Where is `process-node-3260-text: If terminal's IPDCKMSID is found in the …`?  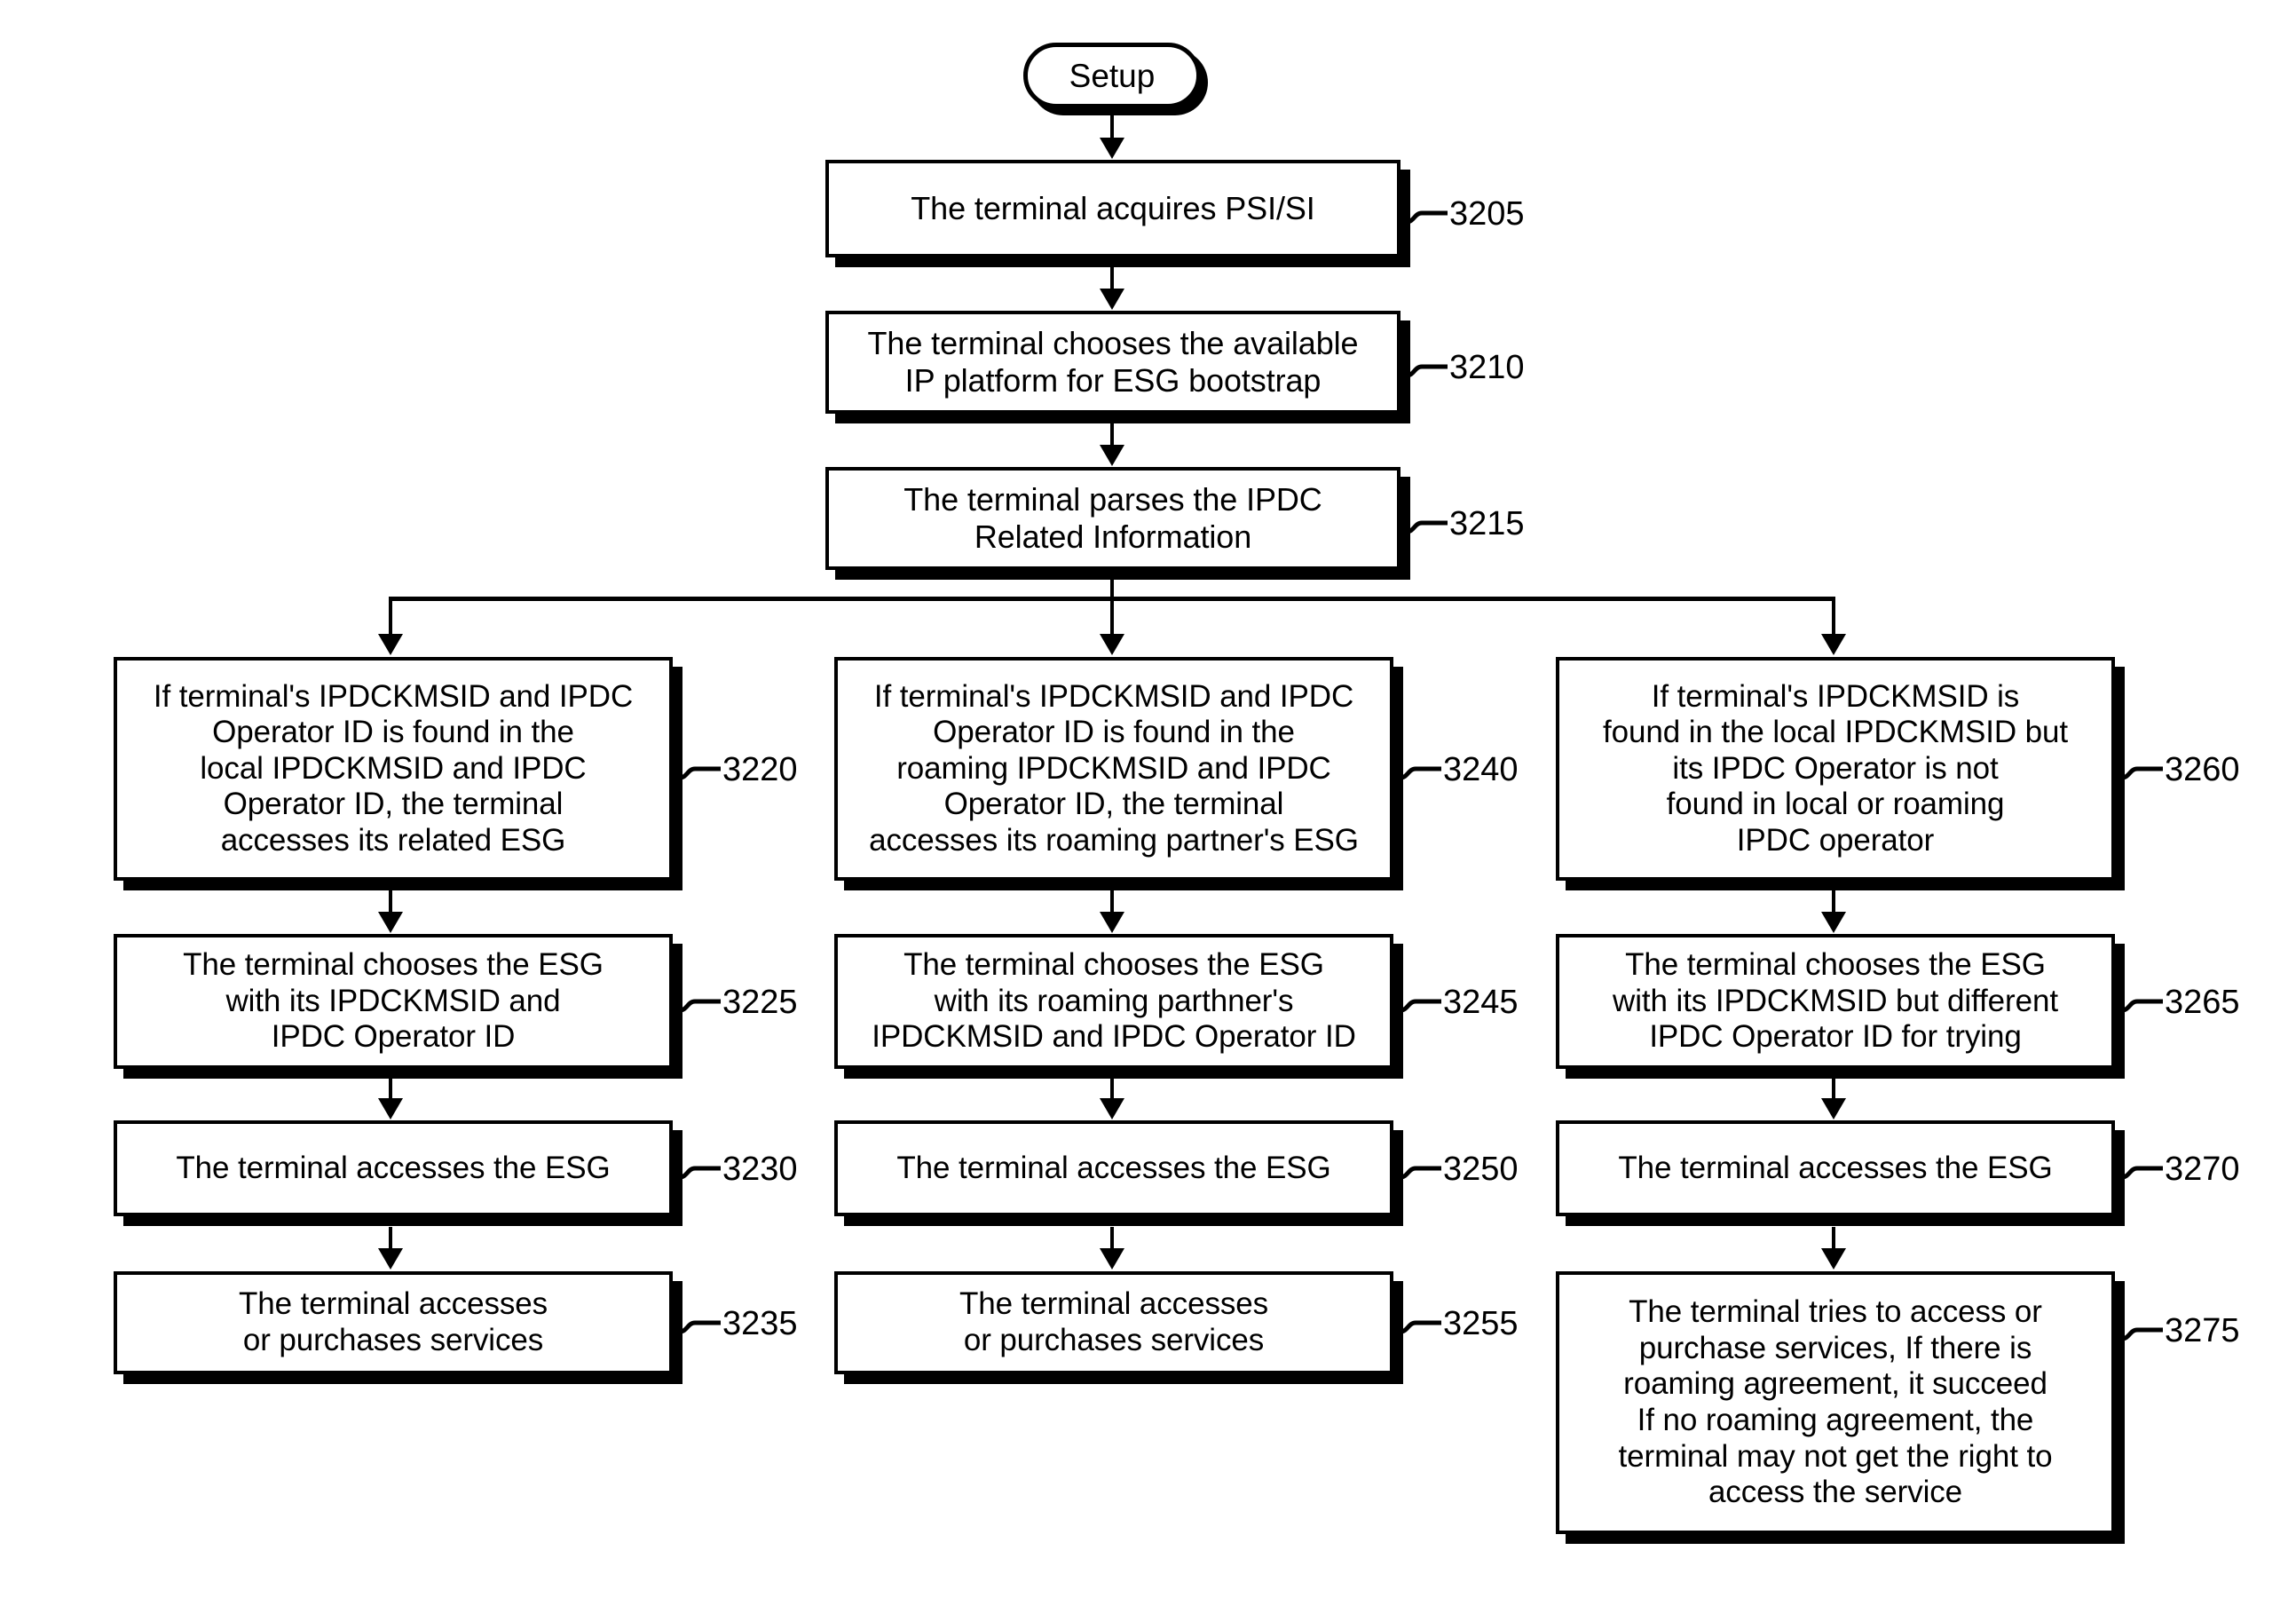
process-node-3260-text: If terminal's IPDCKMSID is found in the … is located at coordinates (1835, 768).